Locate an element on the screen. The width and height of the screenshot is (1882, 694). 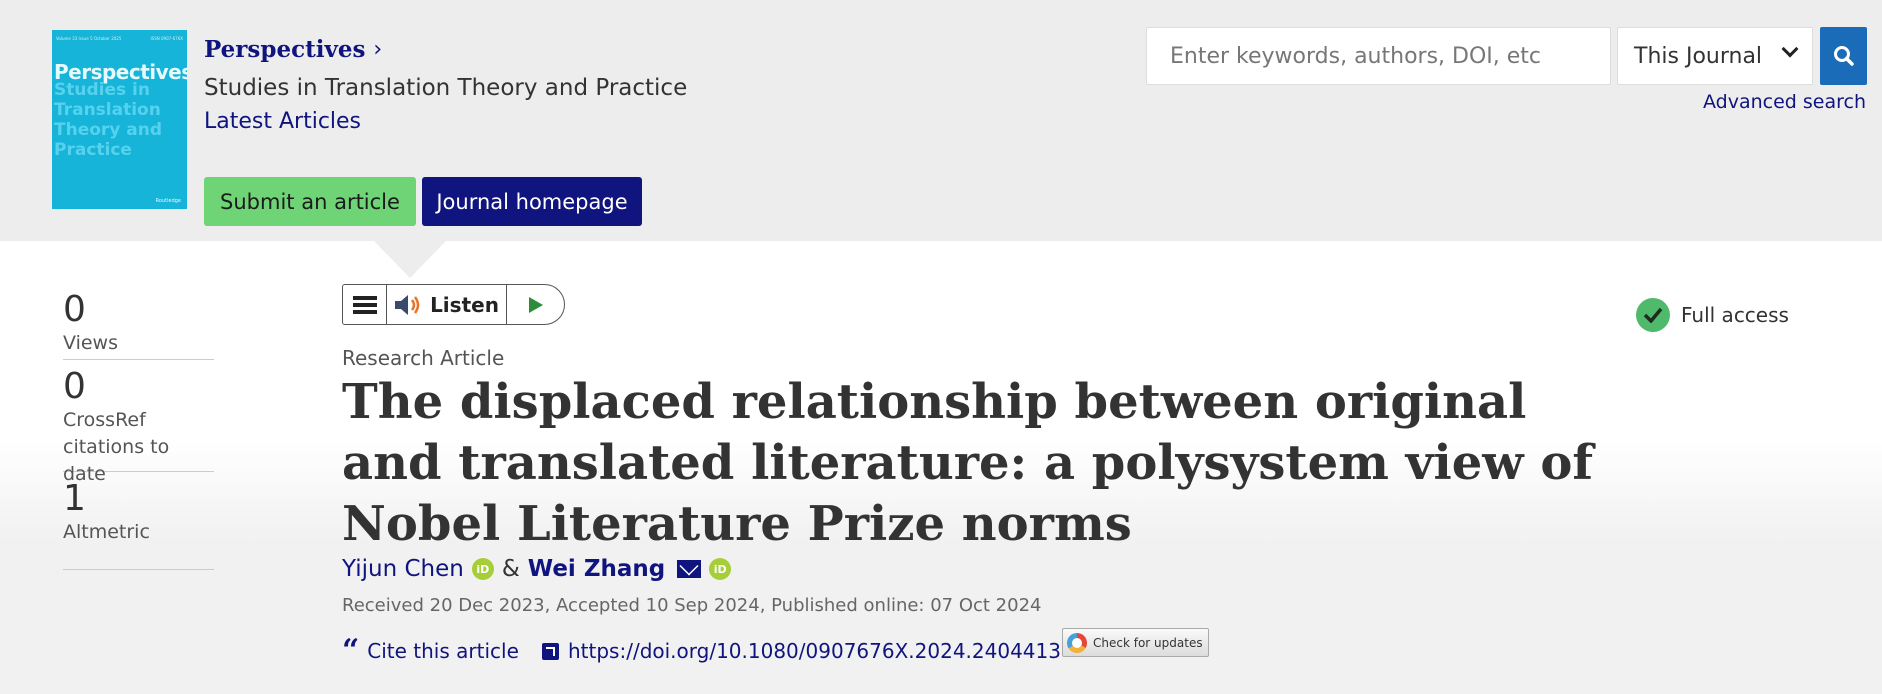
author-link: Wei Zhang is located at coordinates (596, 569).